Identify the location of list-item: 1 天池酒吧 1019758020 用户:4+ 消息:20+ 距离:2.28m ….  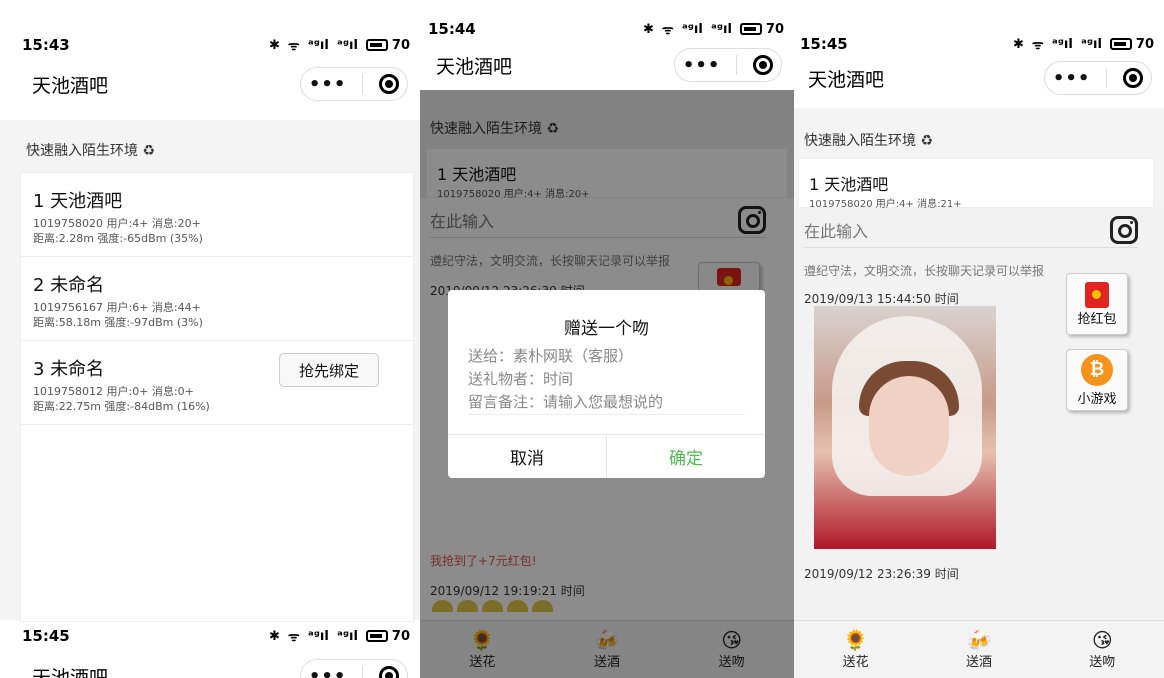
(217, 215).